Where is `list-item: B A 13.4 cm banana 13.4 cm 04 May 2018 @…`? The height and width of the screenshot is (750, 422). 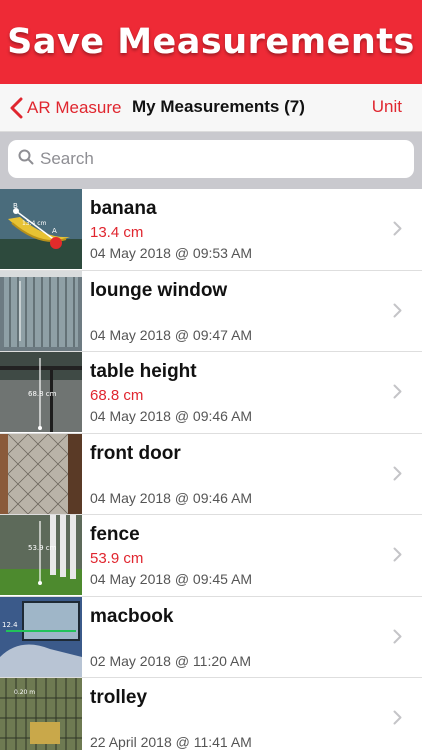 list-item: B A 13.4 cm banana 13.4 cm 04 May 2018 @… is located at coordinates (211, 230).